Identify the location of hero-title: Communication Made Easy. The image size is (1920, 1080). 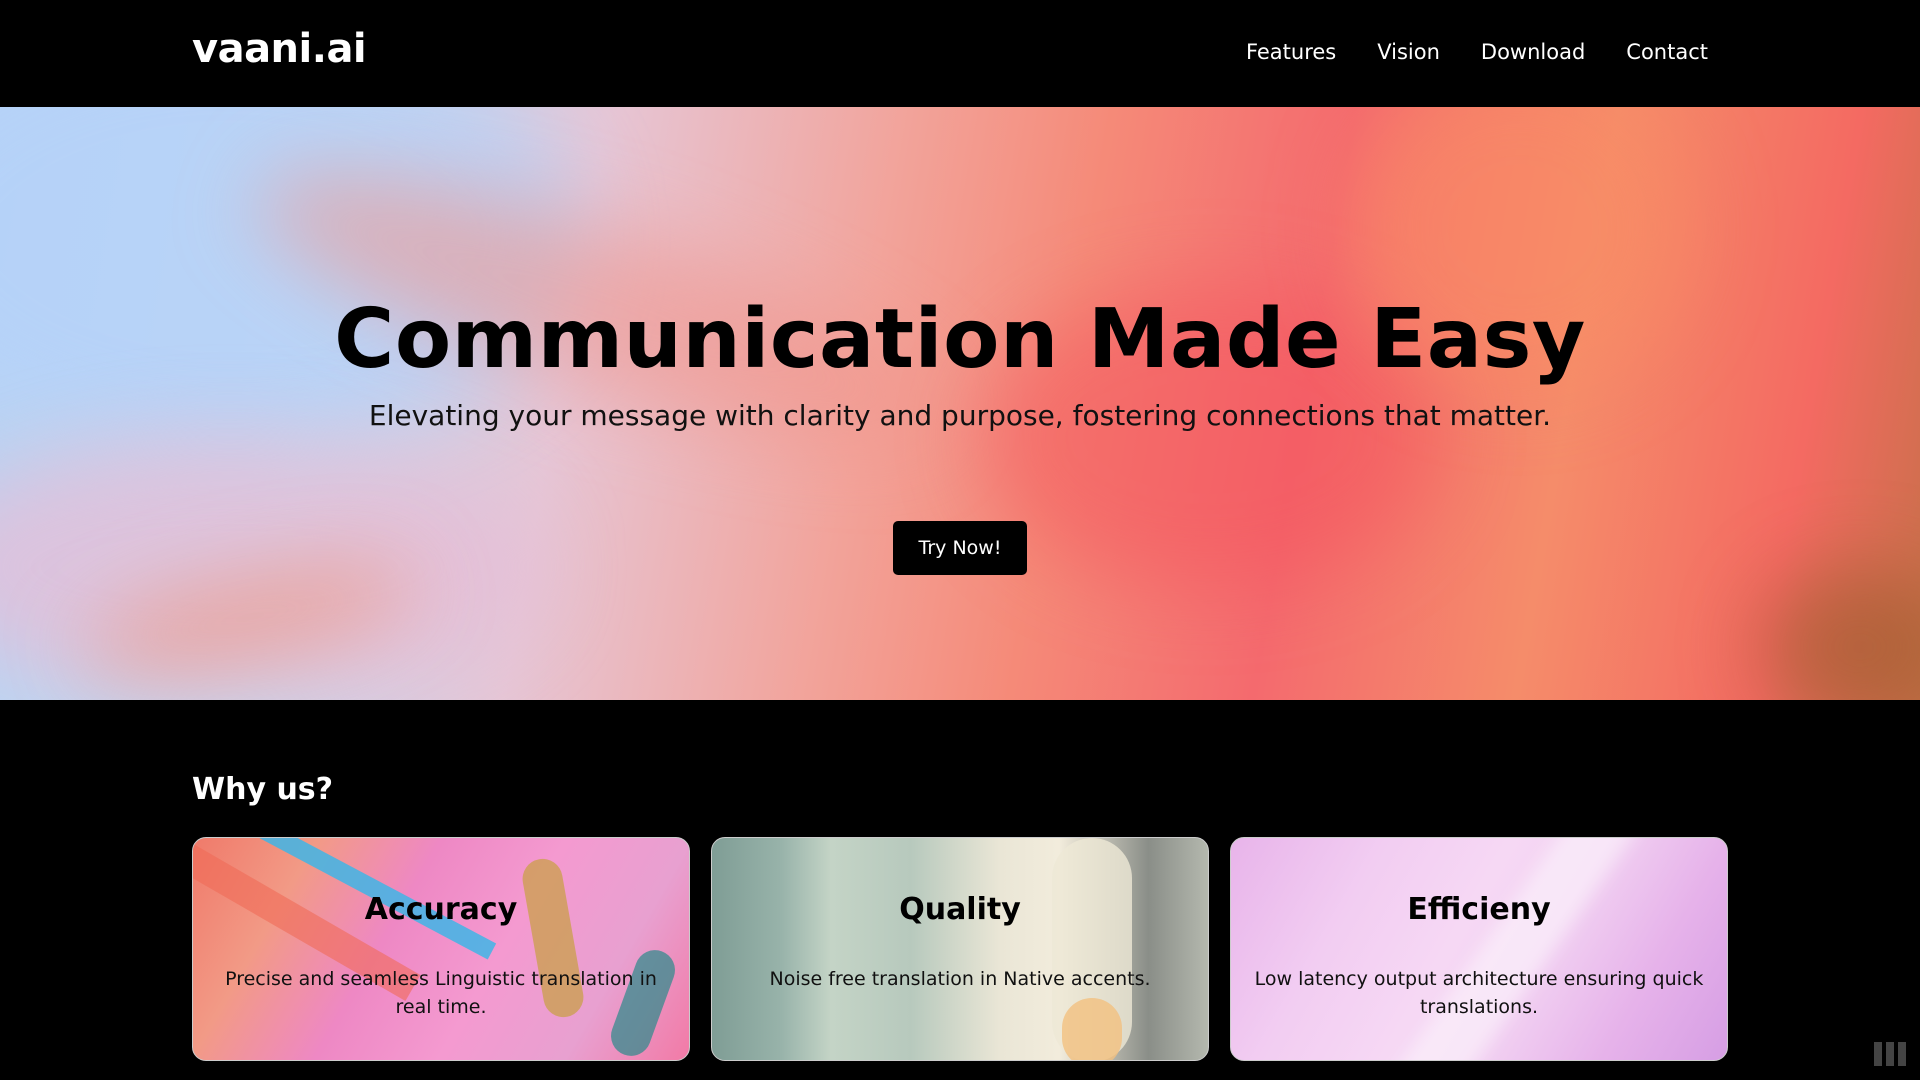
(960, 339).